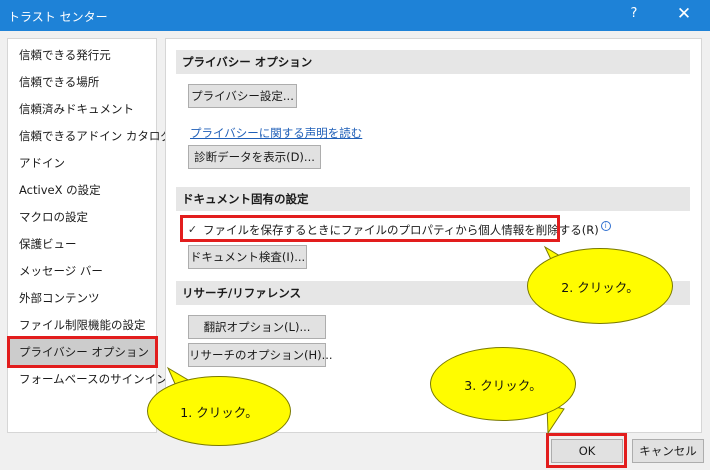 The image size is (710, 470). What do you see at coordinates (503, 384) in the screenshot?
I see `callout-step3: 3. クリック。` at bounding box center [503, 384].